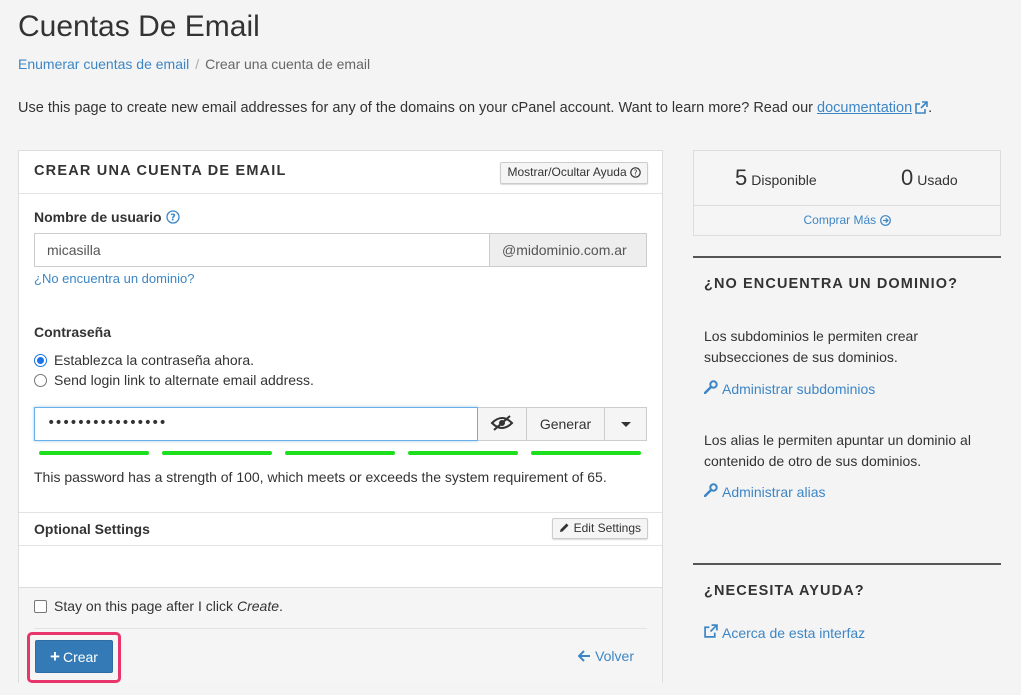  I want to click on username-label: Nombre de usuario, so click(98, 217).